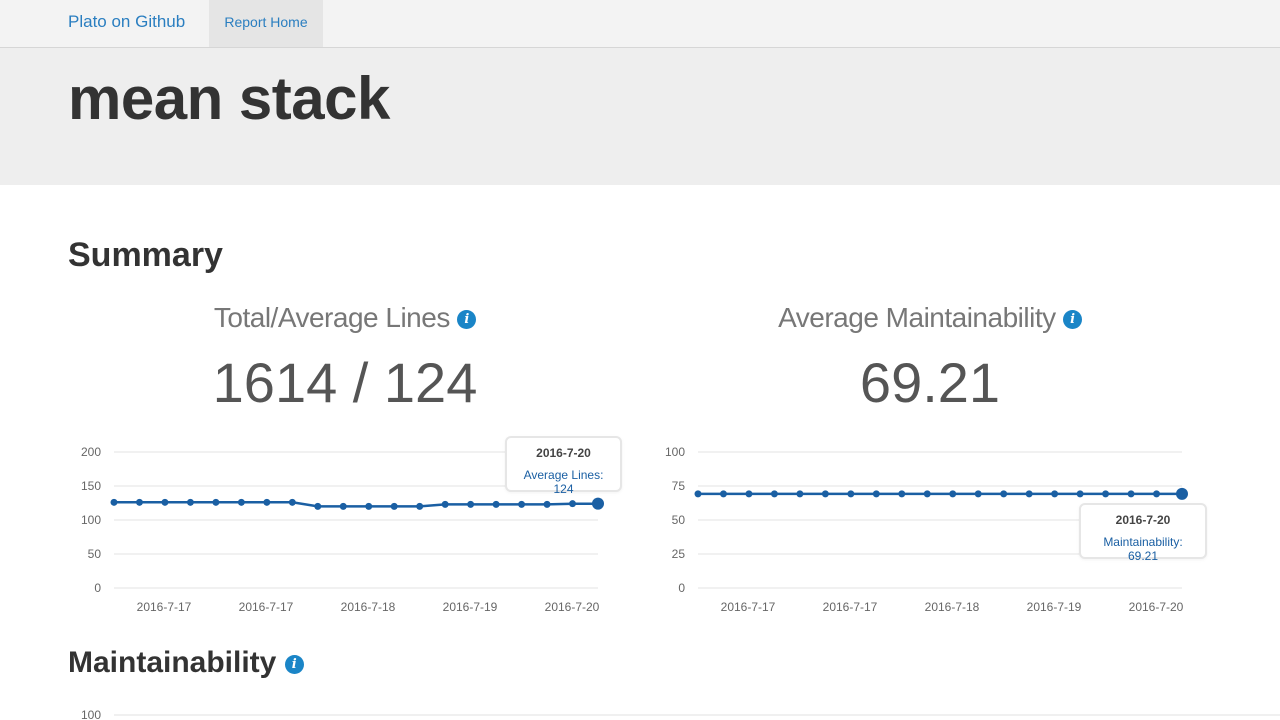 This screenshot has width=1280, height=720. What do you see at coordinates (930, 382) in the screenshot?
I see `maintainability-stat-value: 69.21` at bounding box center [930, 382].